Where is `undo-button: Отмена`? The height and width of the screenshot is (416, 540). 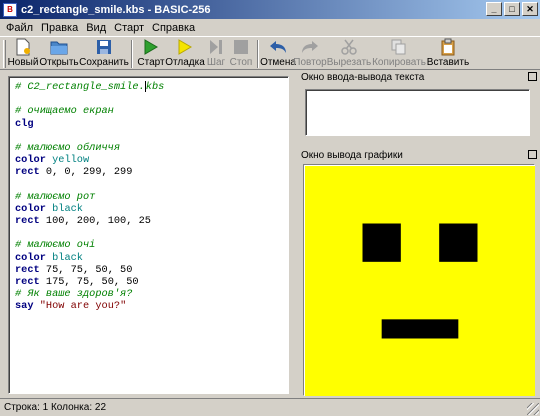 undo-button: Отмена is located at coordinates (278, 53).